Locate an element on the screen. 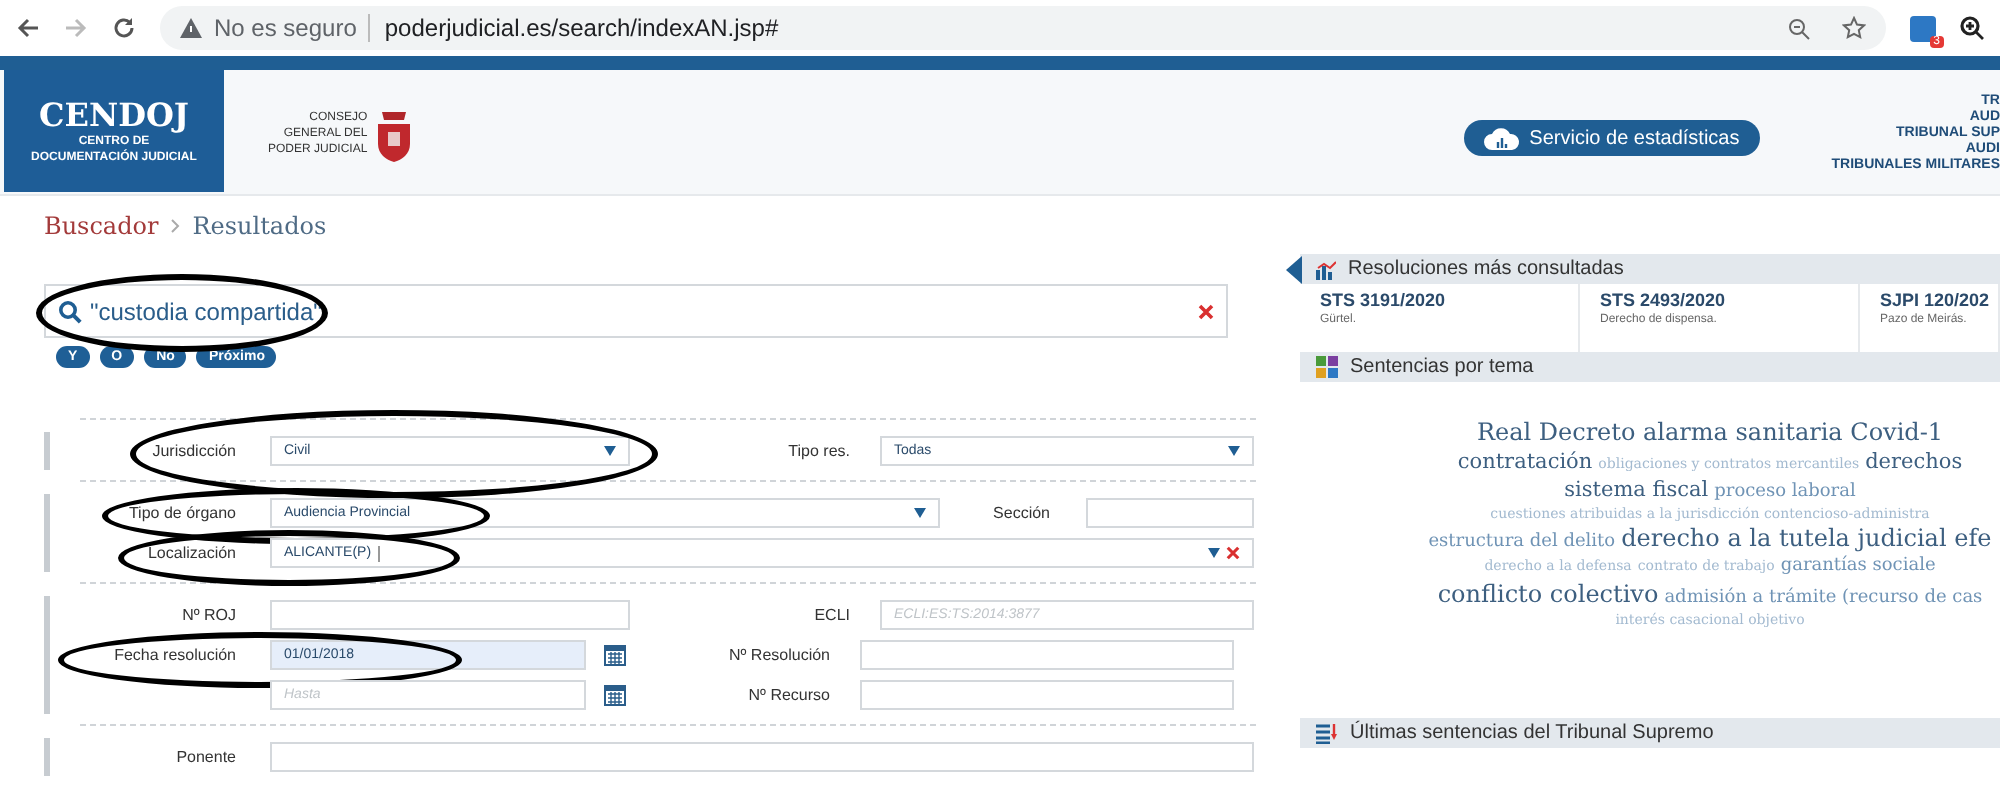  search-icon is located at coordinates (70, 311).